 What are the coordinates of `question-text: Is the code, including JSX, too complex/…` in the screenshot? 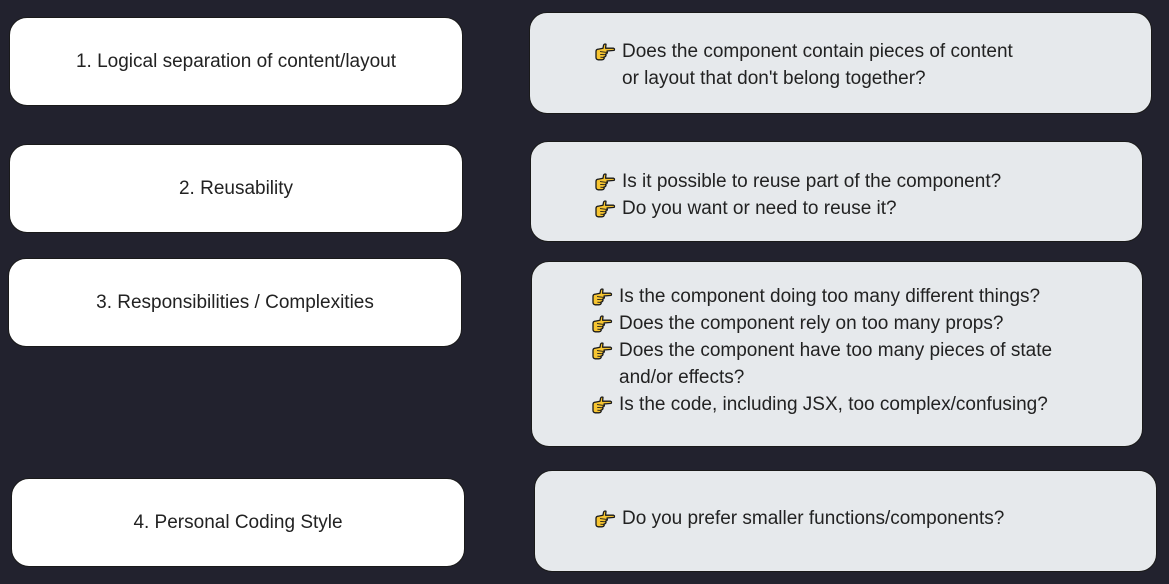 It's located at (833, 404).